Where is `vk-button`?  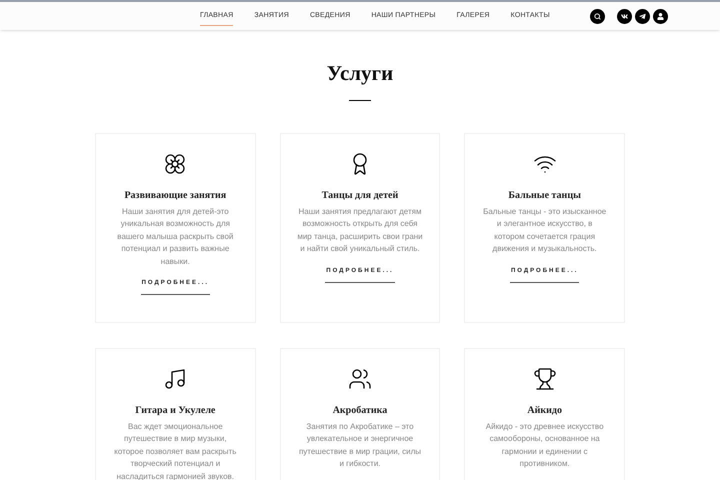 vk-button is located at coordinates (624, 16).